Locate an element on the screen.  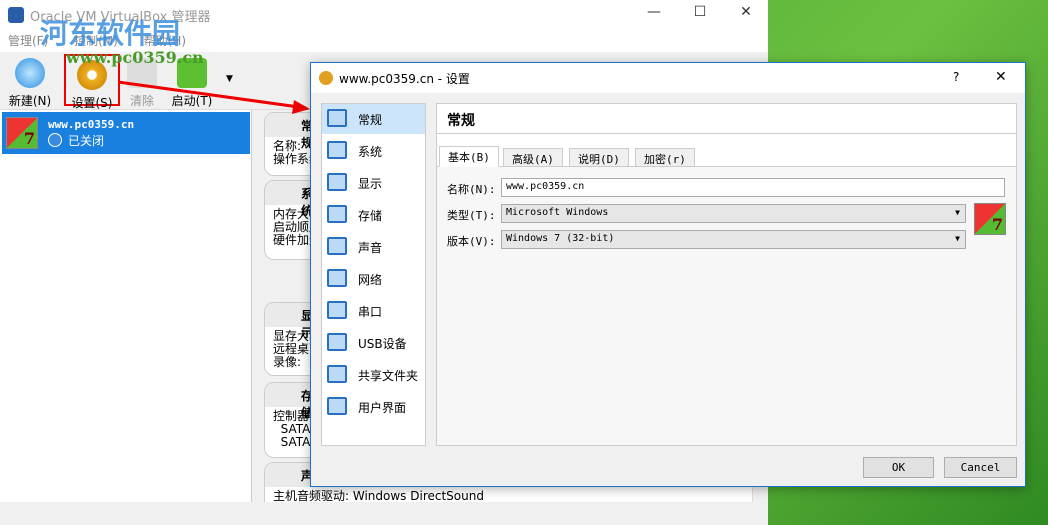
help-button: ? is located at coordinates (956, 77).